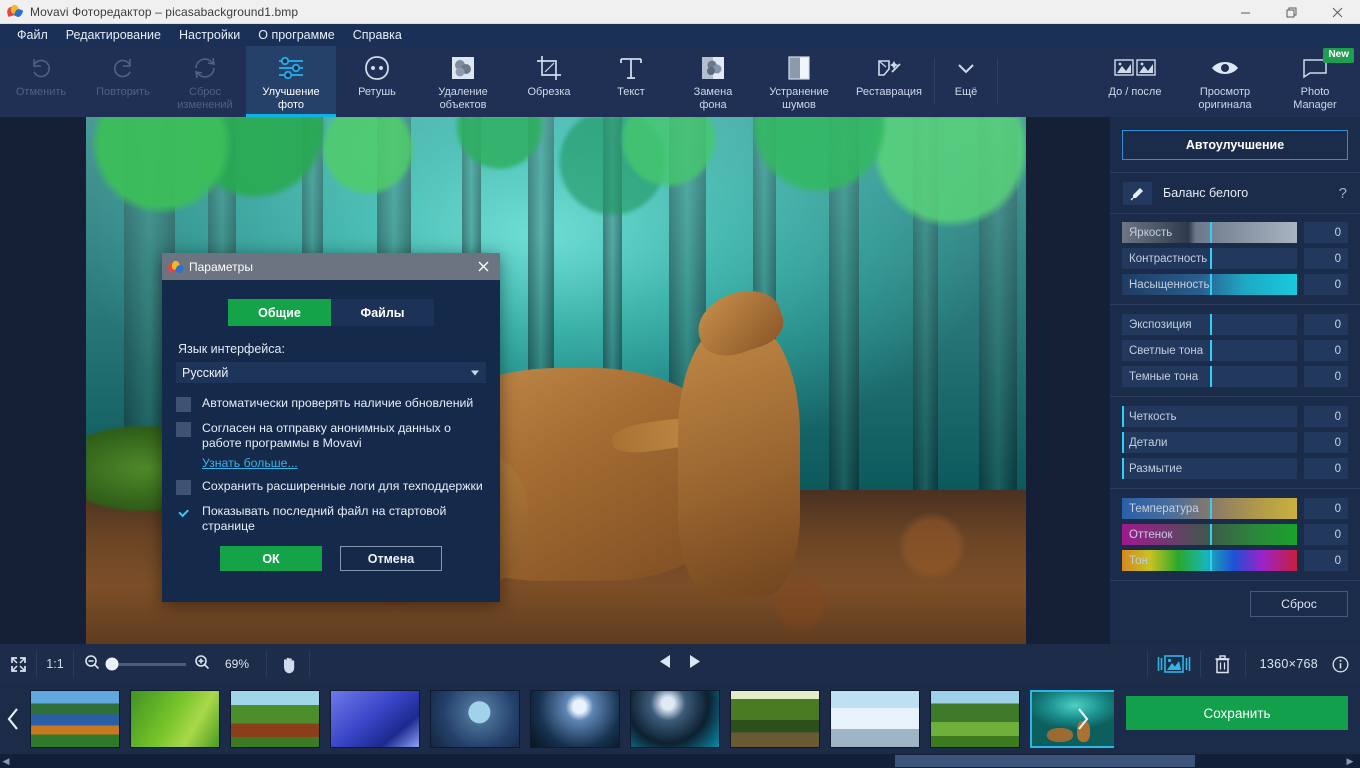  What do you see at coordinates (32, 35) in the screenshot?
I see `menu-file: Файл` at bounding box center [32, 35].